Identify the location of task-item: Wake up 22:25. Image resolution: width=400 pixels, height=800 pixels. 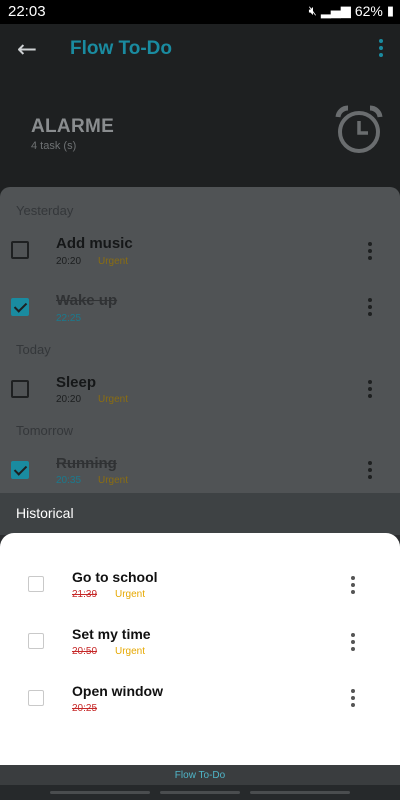
(200, 317).